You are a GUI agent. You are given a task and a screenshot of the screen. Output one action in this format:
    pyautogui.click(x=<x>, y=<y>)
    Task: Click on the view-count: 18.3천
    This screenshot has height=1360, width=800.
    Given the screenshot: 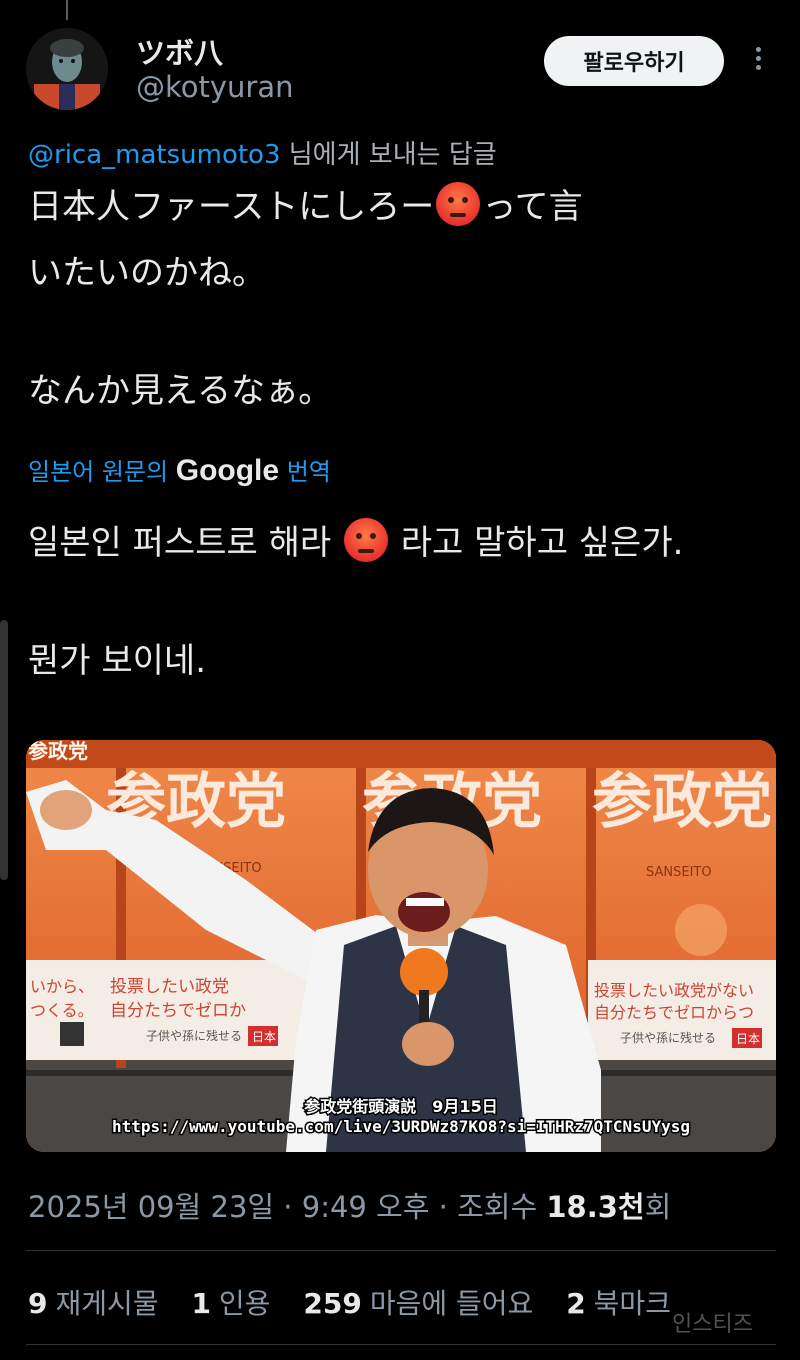 What is the action you would take?
    pyautogui.click(x=595, y=1207)
    